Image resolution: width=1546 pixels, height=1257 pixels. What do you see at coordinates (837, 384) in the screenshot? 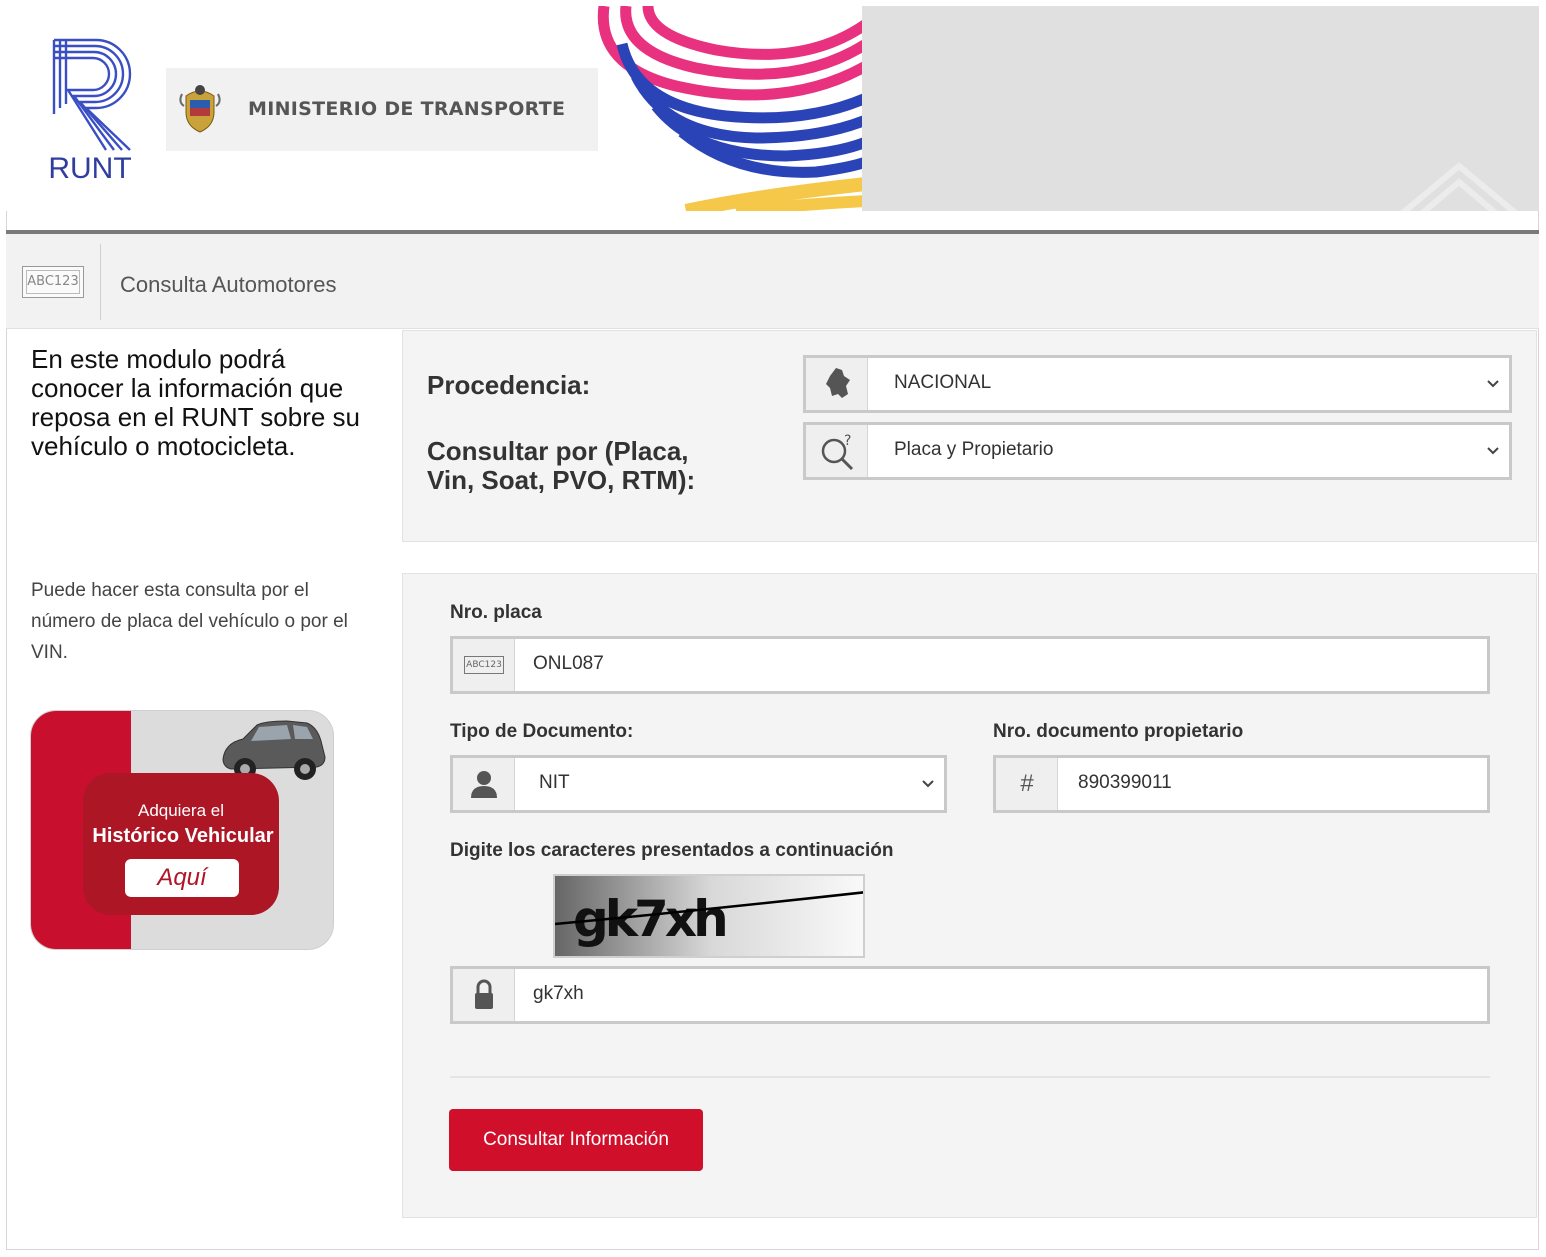
I see `colombia-map-icon` at bounding box center [837, 384].